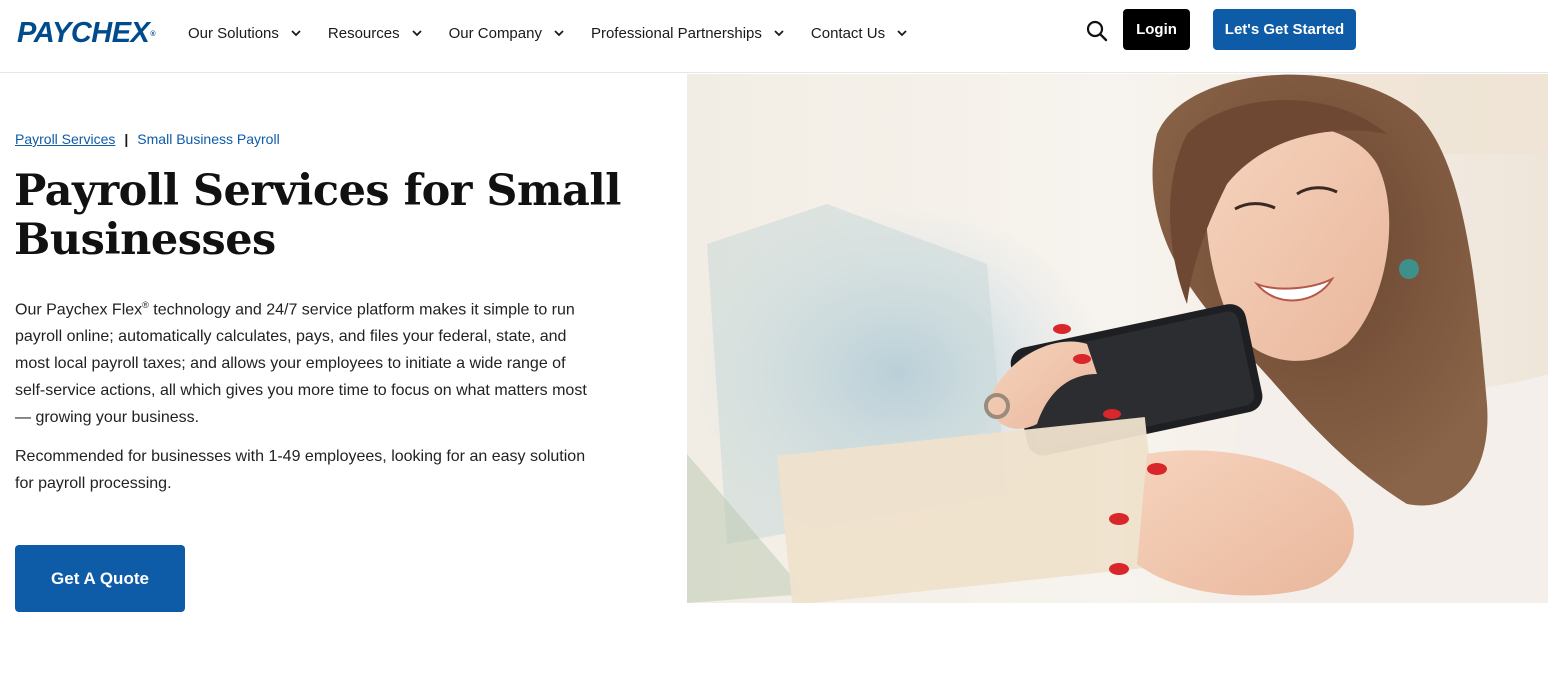 Image resolution: width=1548 pixels, height=679 pixels. What do you see at coordinates (1097, 31) in the screenshot?
I see `search-icon` at bounding box center [1097, 31].